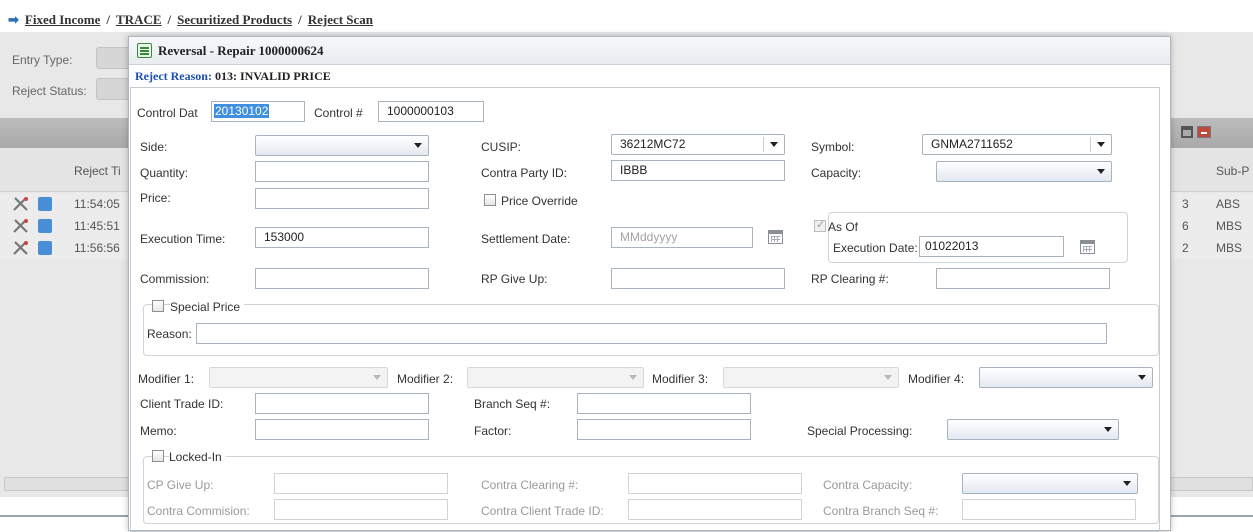 This screenshot has height=532, width=1253. Describe the element at coordinates (158, 431) in the screenshot. I see `memo-label: Memo:` at that location.